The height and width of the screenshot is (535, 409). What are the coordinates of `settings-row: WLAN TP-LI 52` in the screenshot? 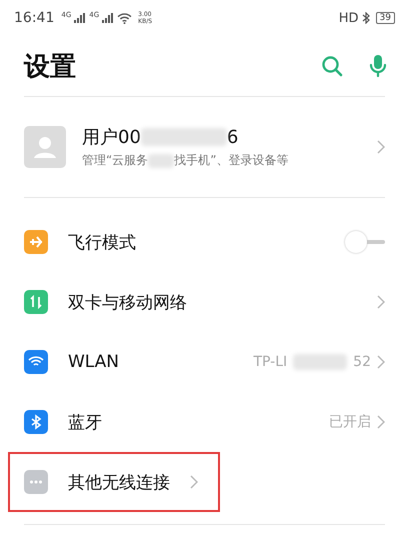 It's located at (204, 362).